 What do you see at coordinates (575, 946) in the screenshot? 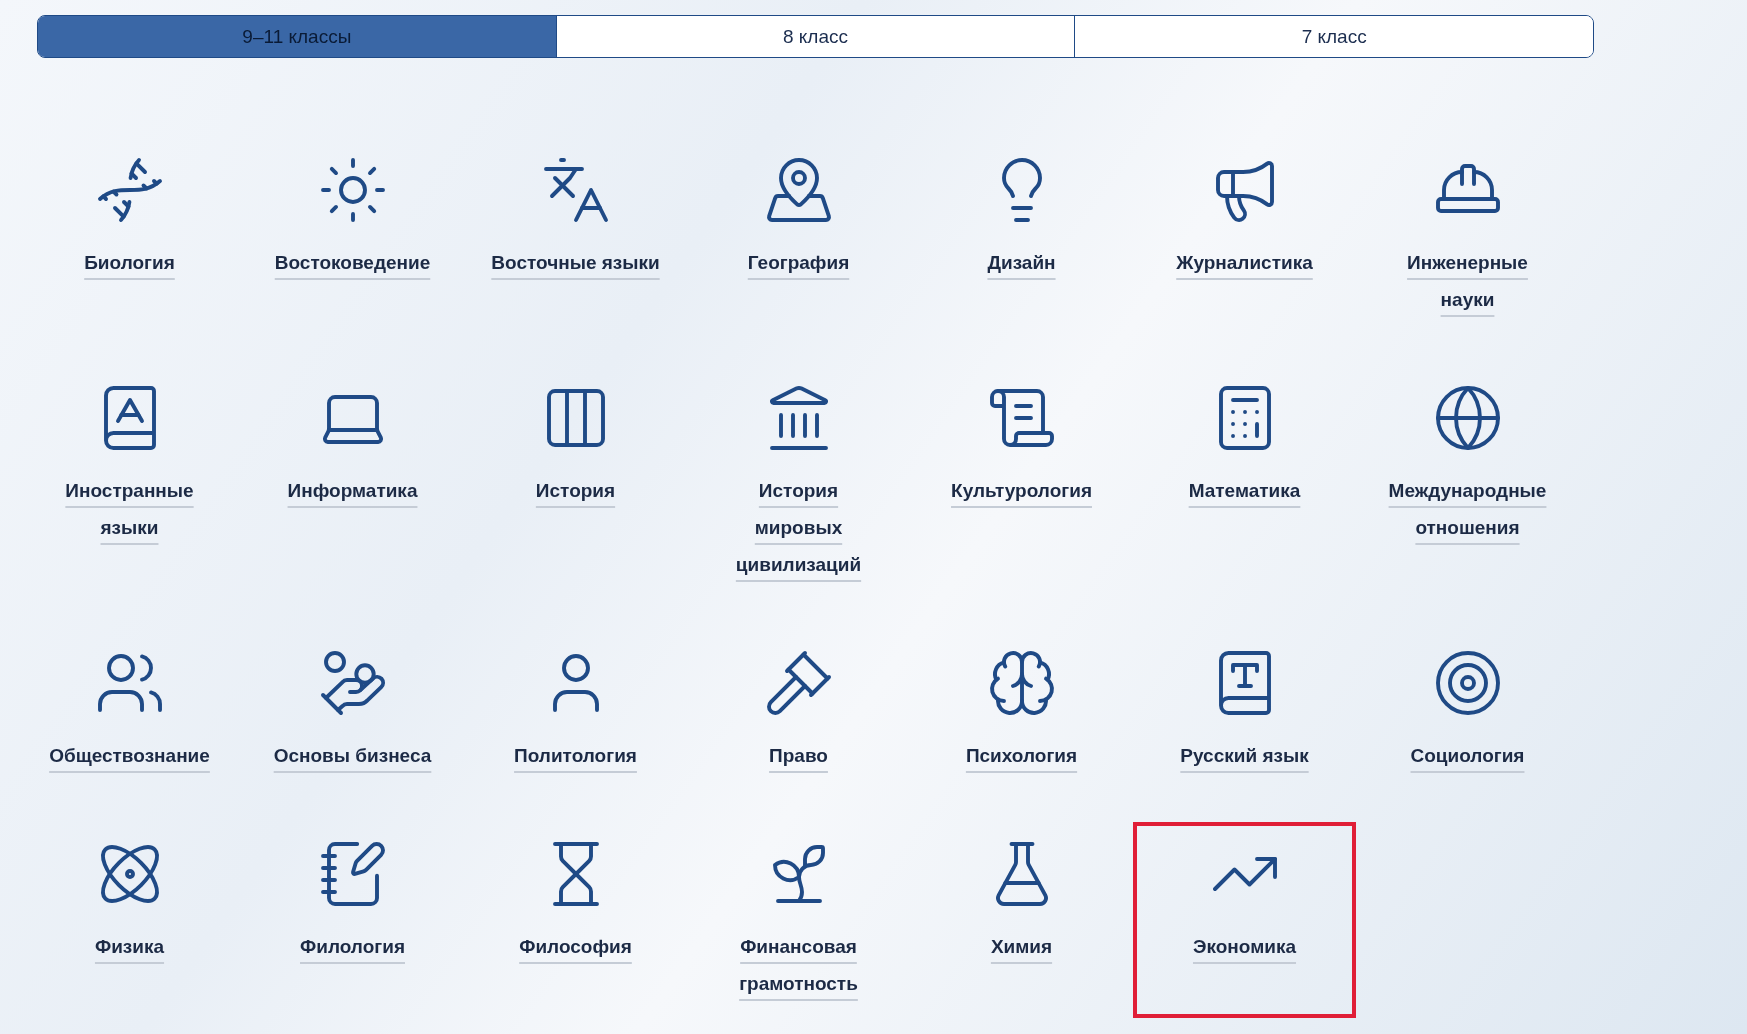
I see `subject-link: Философия` at bounding box center [575, 946].